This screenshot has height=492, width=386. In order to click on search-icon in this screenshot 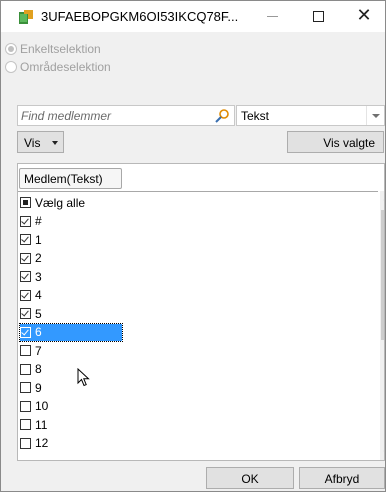, I will do `click(222, 116)`.